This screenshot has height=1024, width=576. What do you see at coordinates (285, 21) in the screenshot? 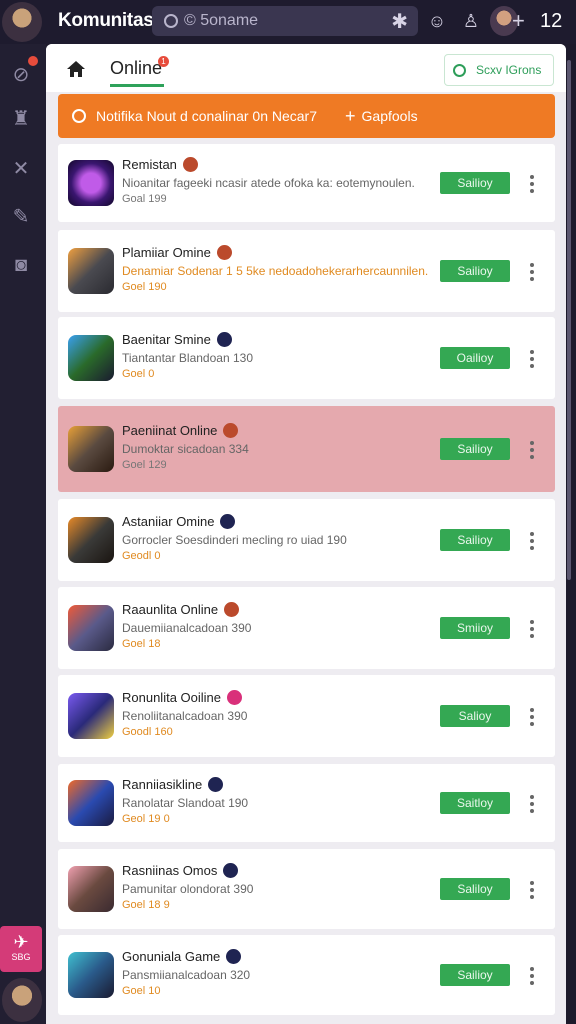
I see `search-input: © 5oname ✱` at bounding box center [285, 21].